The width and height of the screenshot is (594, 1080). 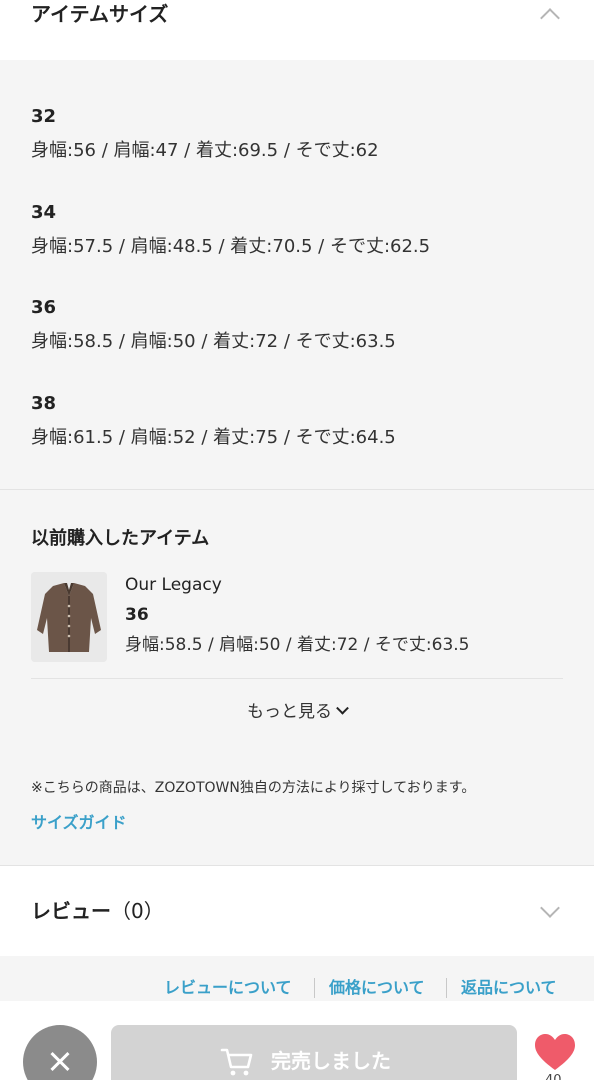 I want to click on size-measurements: 身幅:56 / 肩幅:47 / 着丈:69.5 / そで丈:62, so click(x=205, y=150).